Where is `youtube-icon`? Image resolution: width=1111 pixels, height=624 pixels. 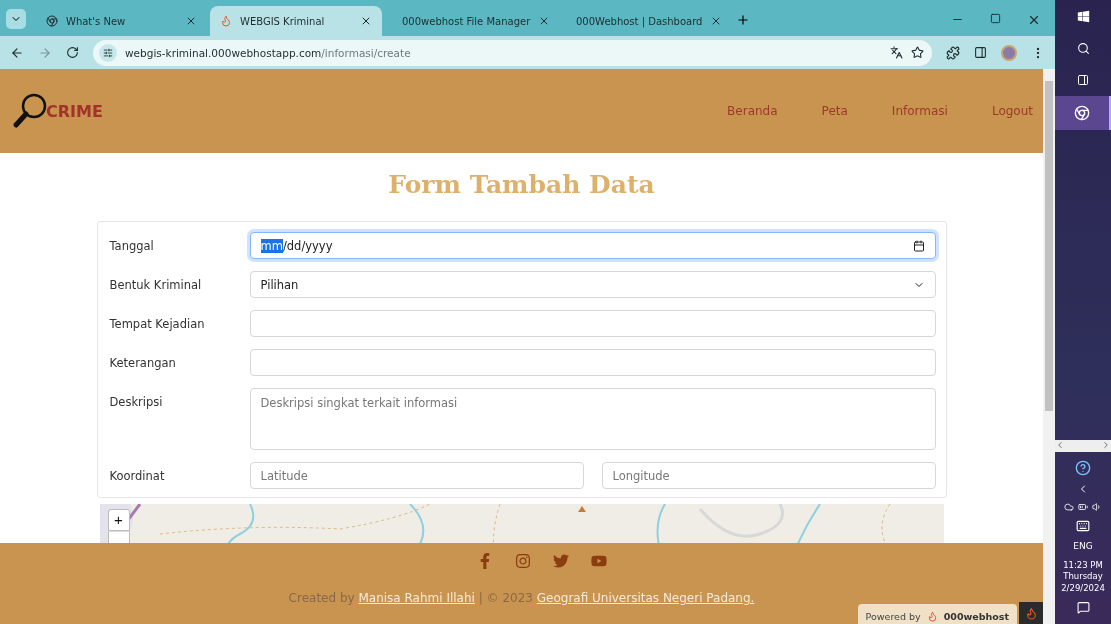
youtube-icon is located at coordinates (598, 561).